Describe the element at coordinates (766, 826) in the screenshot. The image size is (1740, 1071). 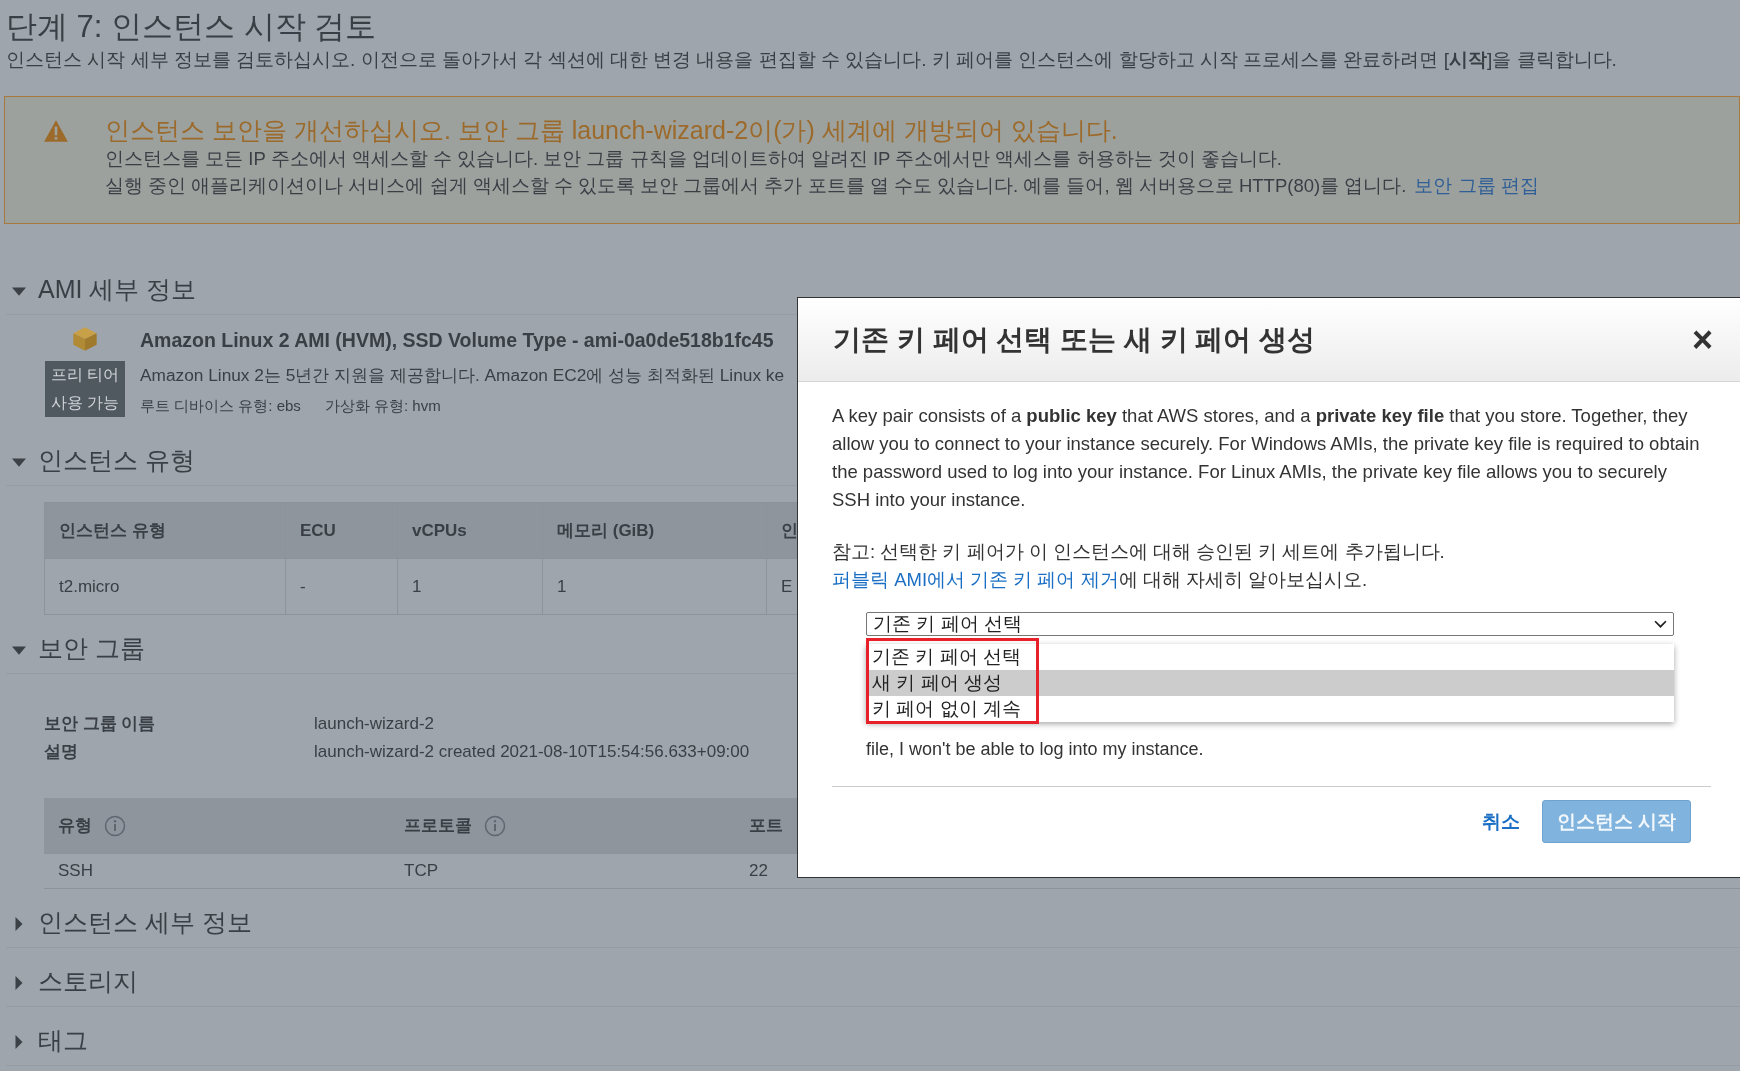
I see `column-header: 포트` at that location.